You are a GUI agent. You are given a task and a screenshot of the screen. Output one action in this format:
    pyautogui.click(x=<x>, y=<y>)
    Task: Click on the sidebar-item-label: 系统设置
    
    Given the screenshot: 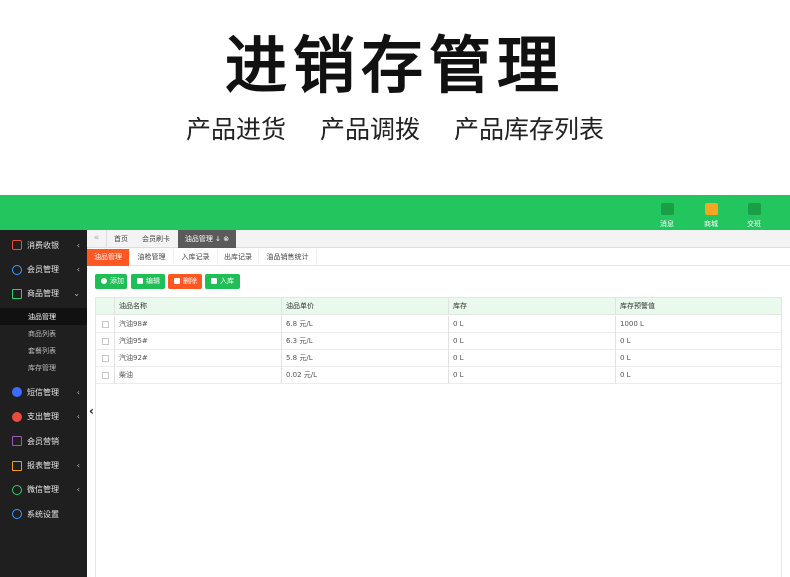 What is the action you would take?
    pyautogui.click(x=43, y=514)
    